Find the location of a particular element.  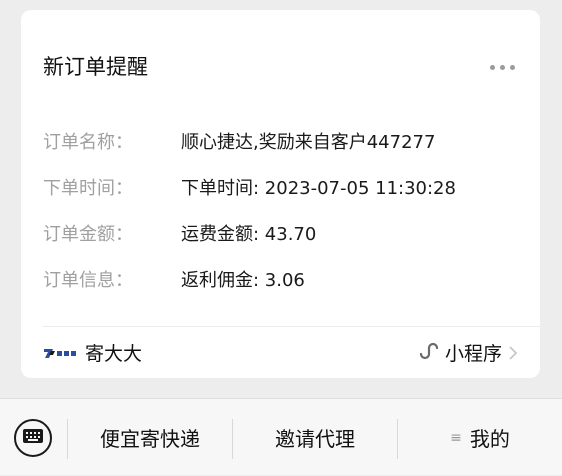

order-info-value: 返利佣金: 3.06 is located at coordinates (243, 280).